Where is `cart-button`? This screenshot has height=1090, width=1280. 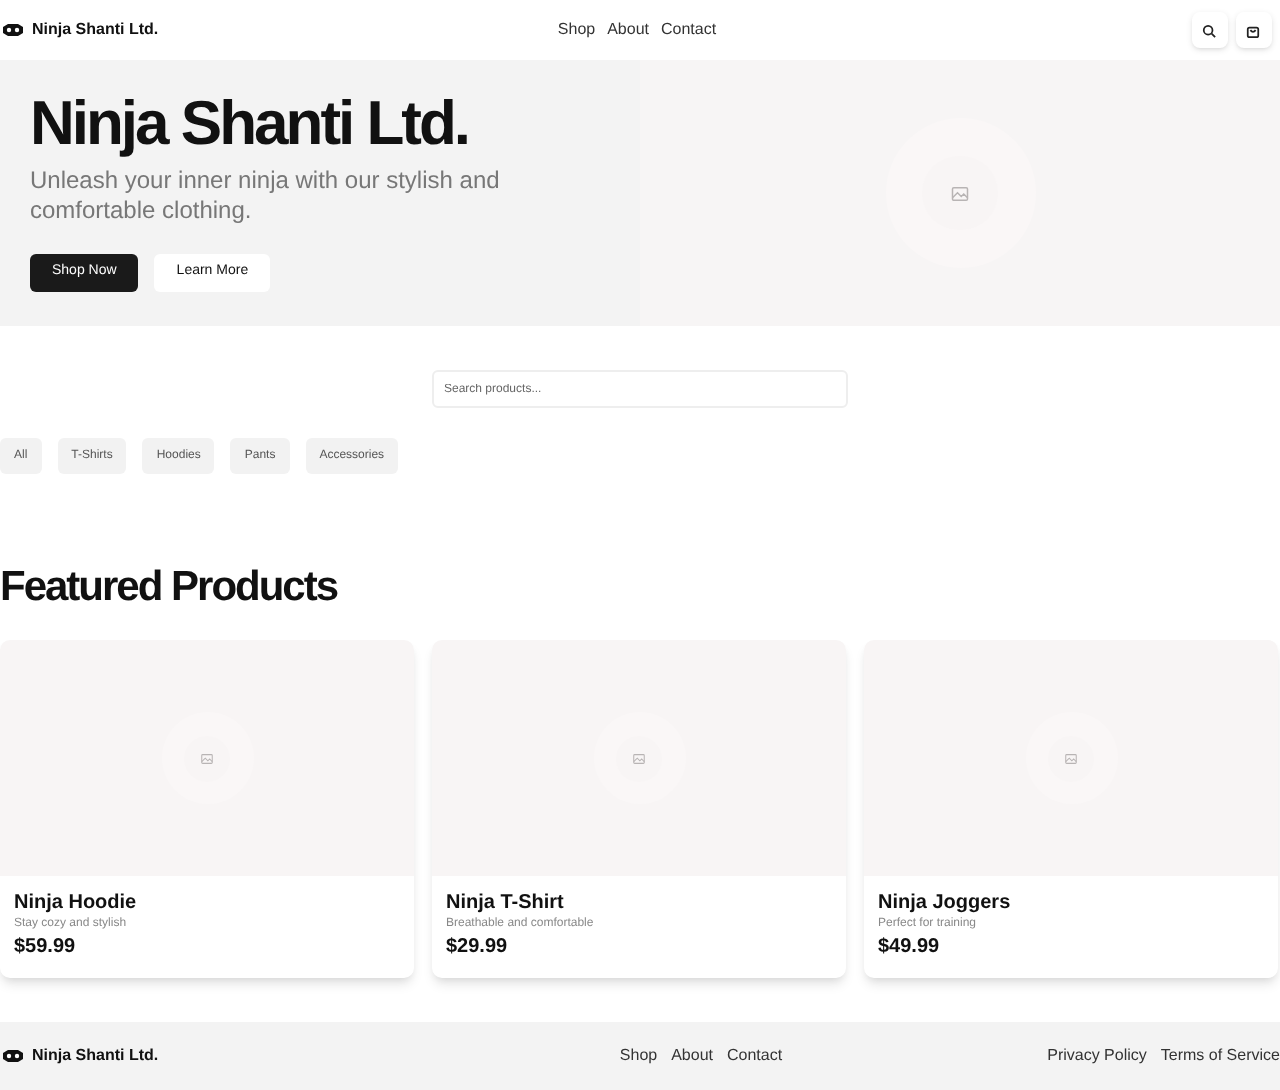
cart-button is located at coordinates (1253, 30).